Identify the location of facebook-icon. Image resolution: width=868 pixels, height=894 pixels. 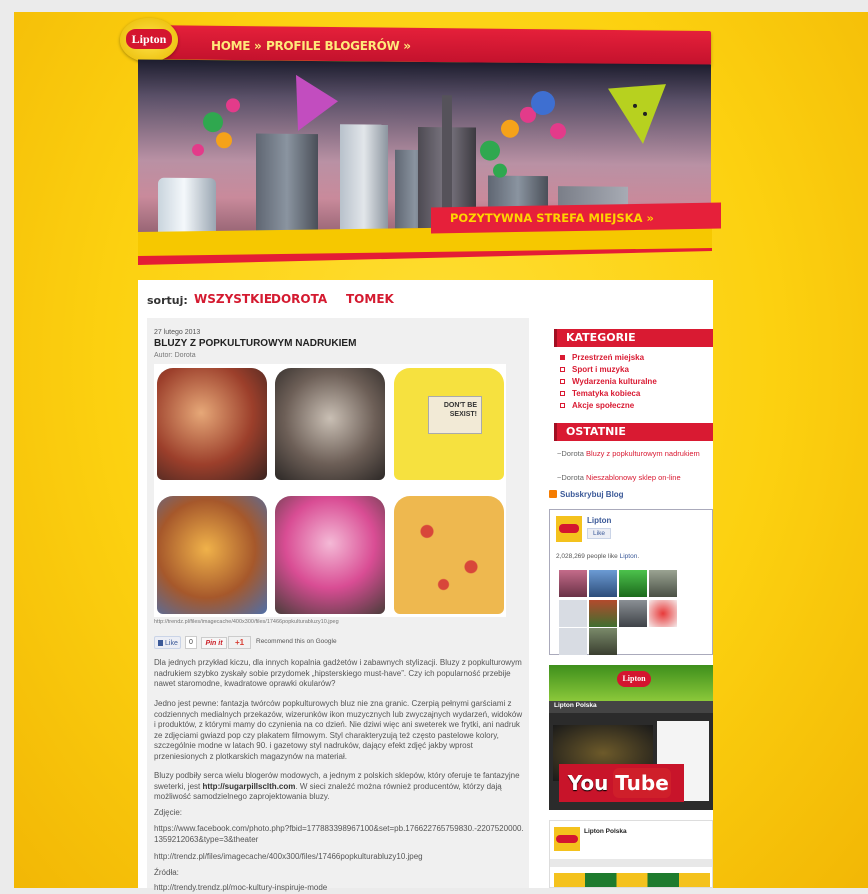
(160, 643).